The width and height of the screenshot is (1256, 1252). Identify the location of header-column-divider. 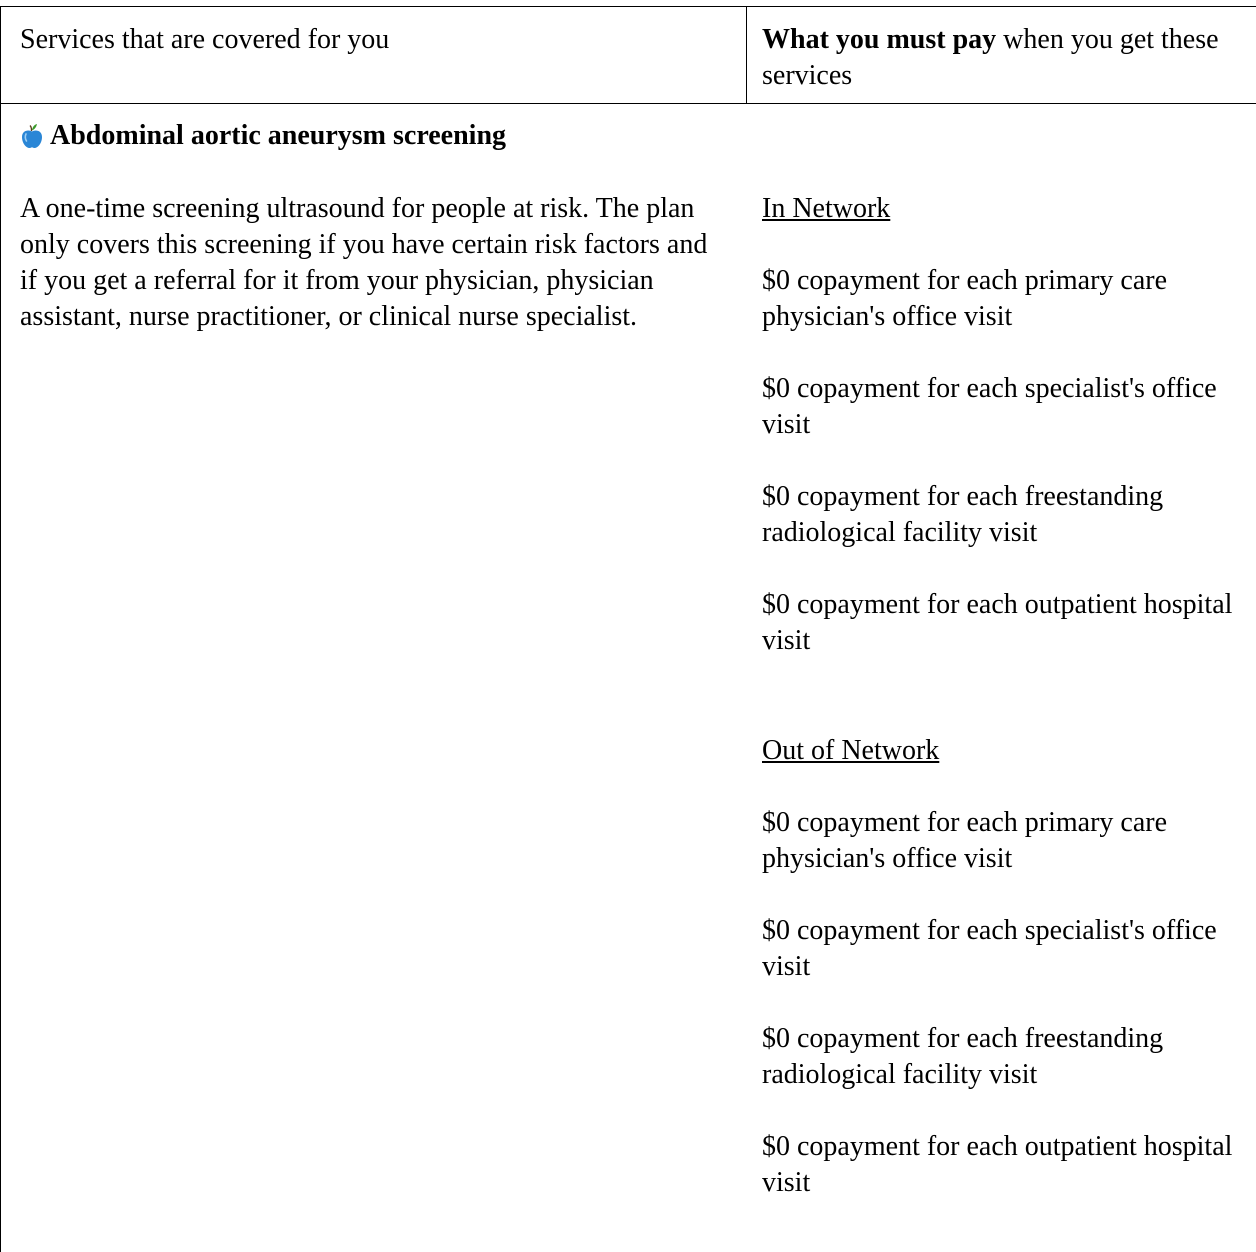
(746, 54).